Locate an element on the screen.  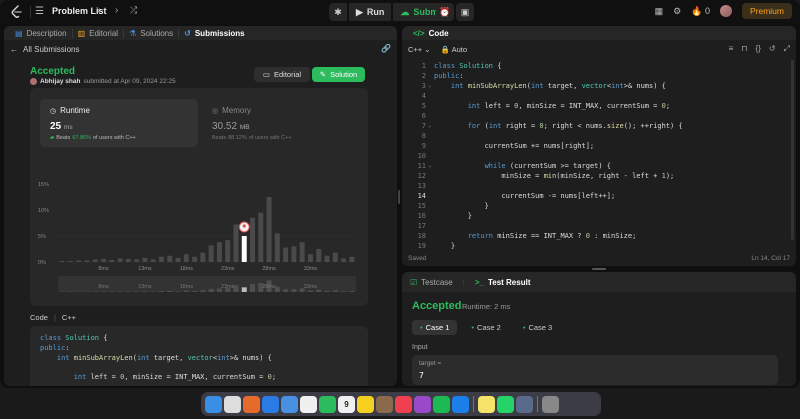
user-avatar is located at coordinates (725, 11).